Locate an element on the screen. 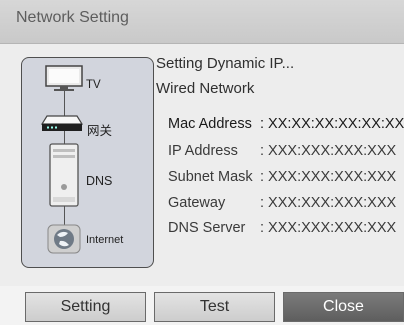 This screenshot has height=325, width=404. device-label-internet: Internet is located at coordinates (105, 240).